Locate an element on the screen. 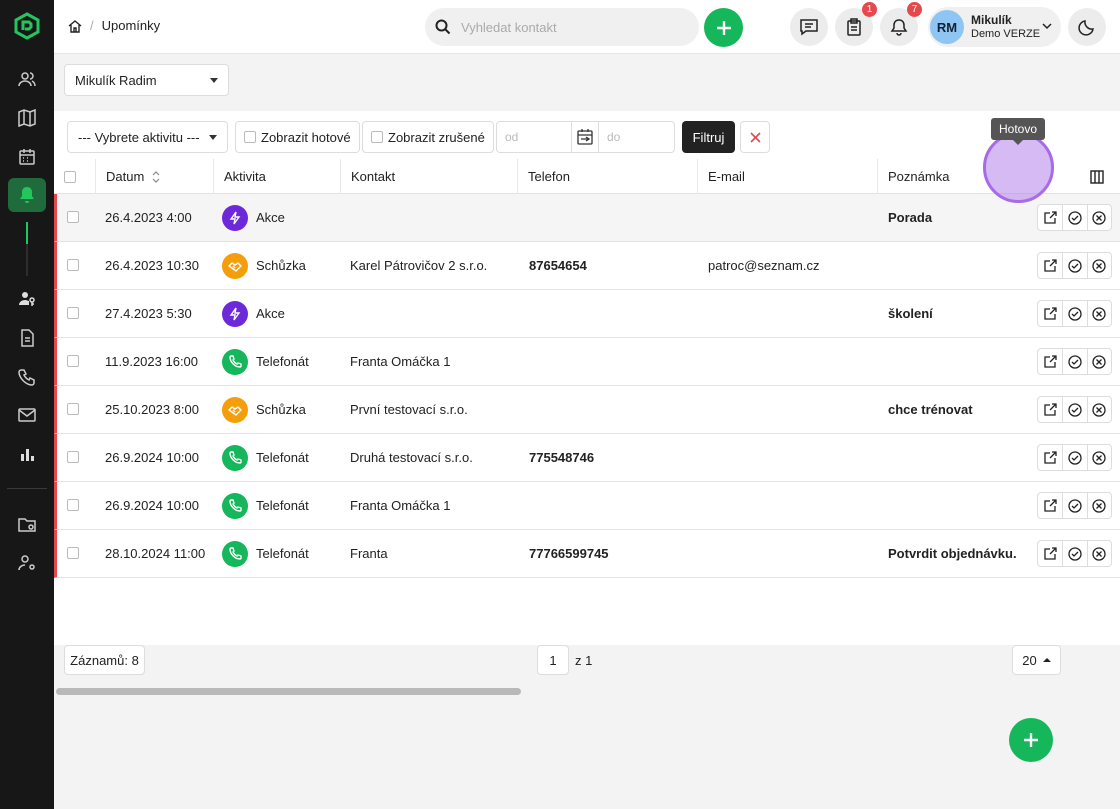 This screenshot has width=1120, height=809. cell-activity: Schůzka is located at coordinates (264, 409).